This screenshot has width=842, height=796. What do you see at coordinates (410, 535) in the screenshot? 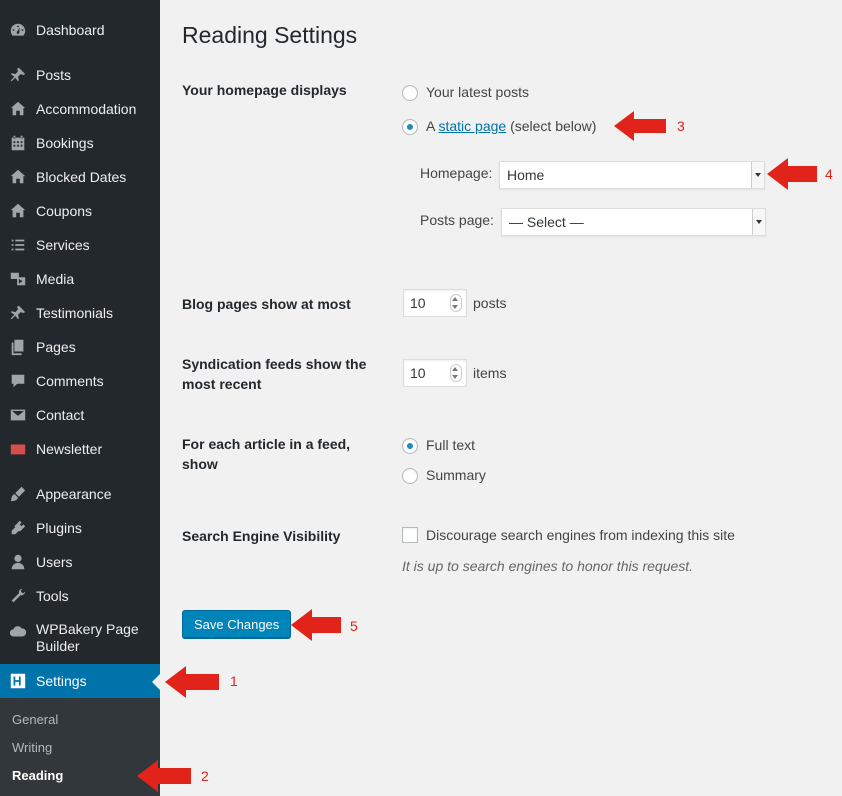
I see `discourage-search-checkbox` at bounding box center [410, 535].